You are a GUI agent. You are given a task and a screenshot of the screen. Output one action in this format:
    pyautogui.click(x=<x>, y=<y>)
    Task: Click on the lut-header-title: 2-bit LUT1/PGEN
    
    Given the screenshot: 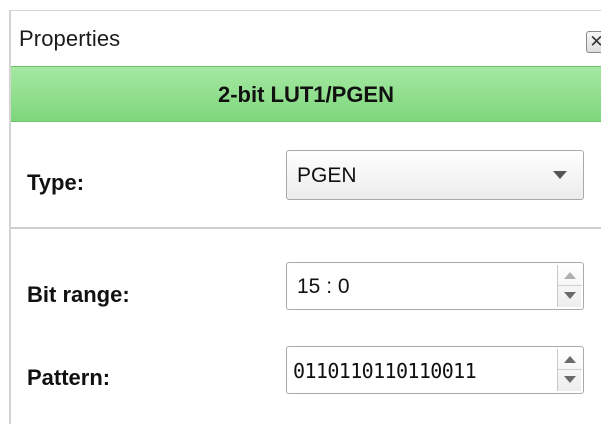 What is the action you would take?
    pyautogui.click(x=305, y=94)
    